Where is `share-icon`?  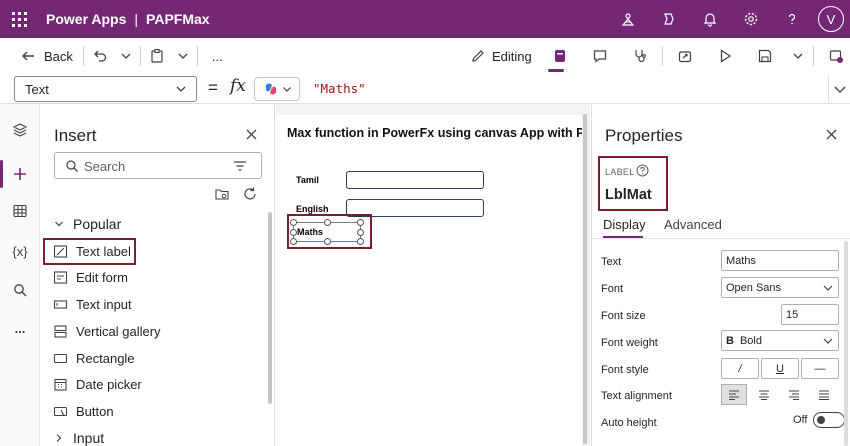 share-icon is located at coordinates (685, 57).